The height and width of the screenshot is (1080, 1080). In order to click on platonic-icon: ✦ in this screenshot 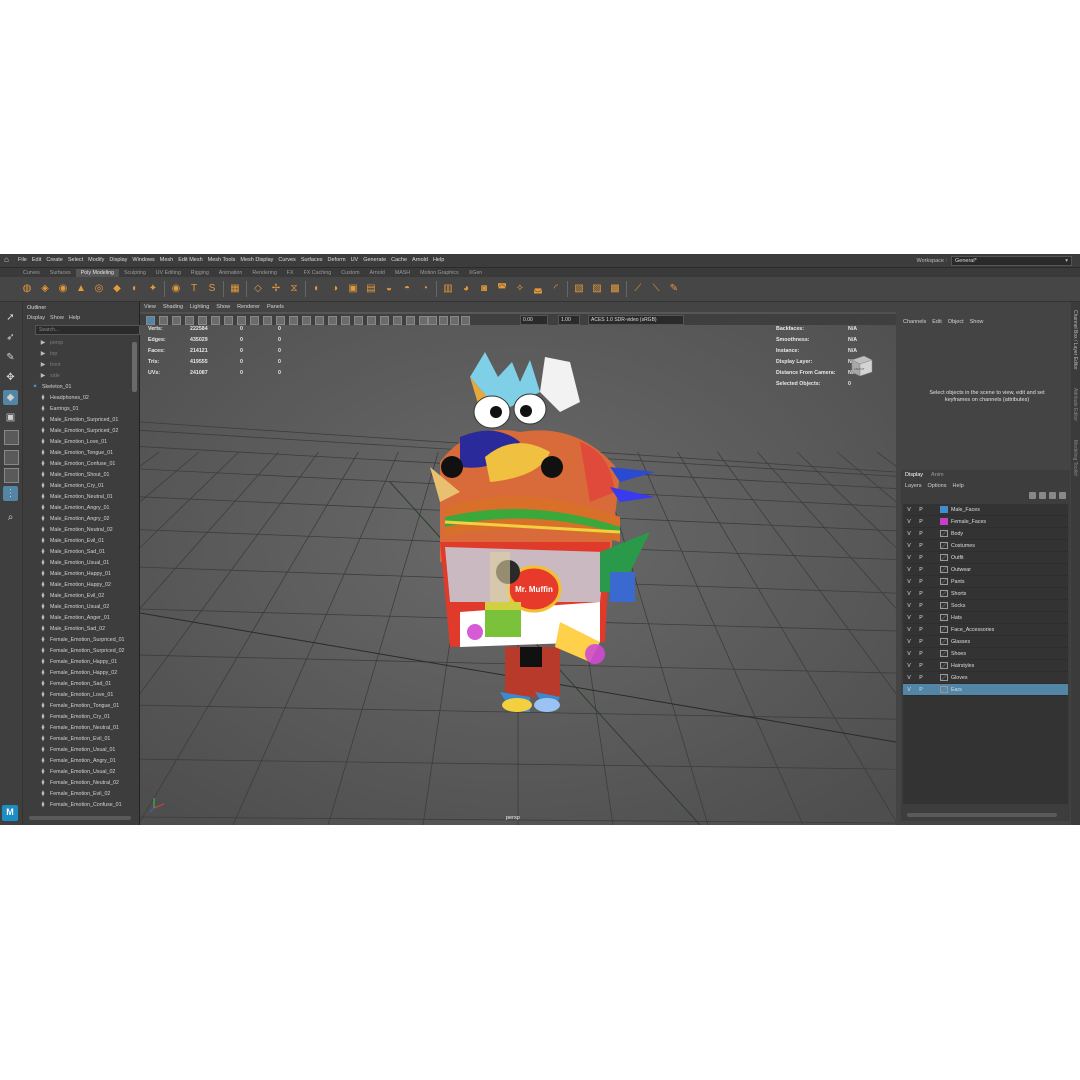, I will do `click(153, 289)`.